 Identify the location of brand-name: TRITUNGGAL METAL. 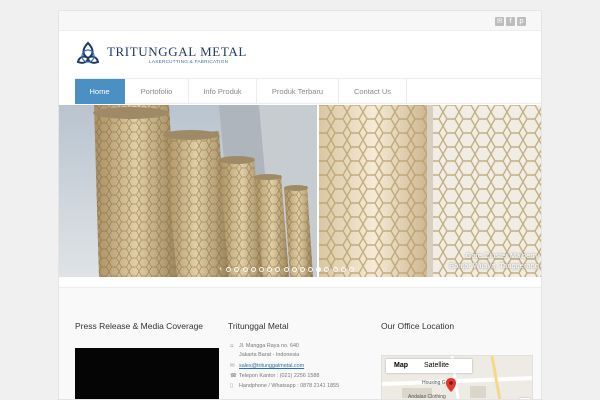
(177, 52).